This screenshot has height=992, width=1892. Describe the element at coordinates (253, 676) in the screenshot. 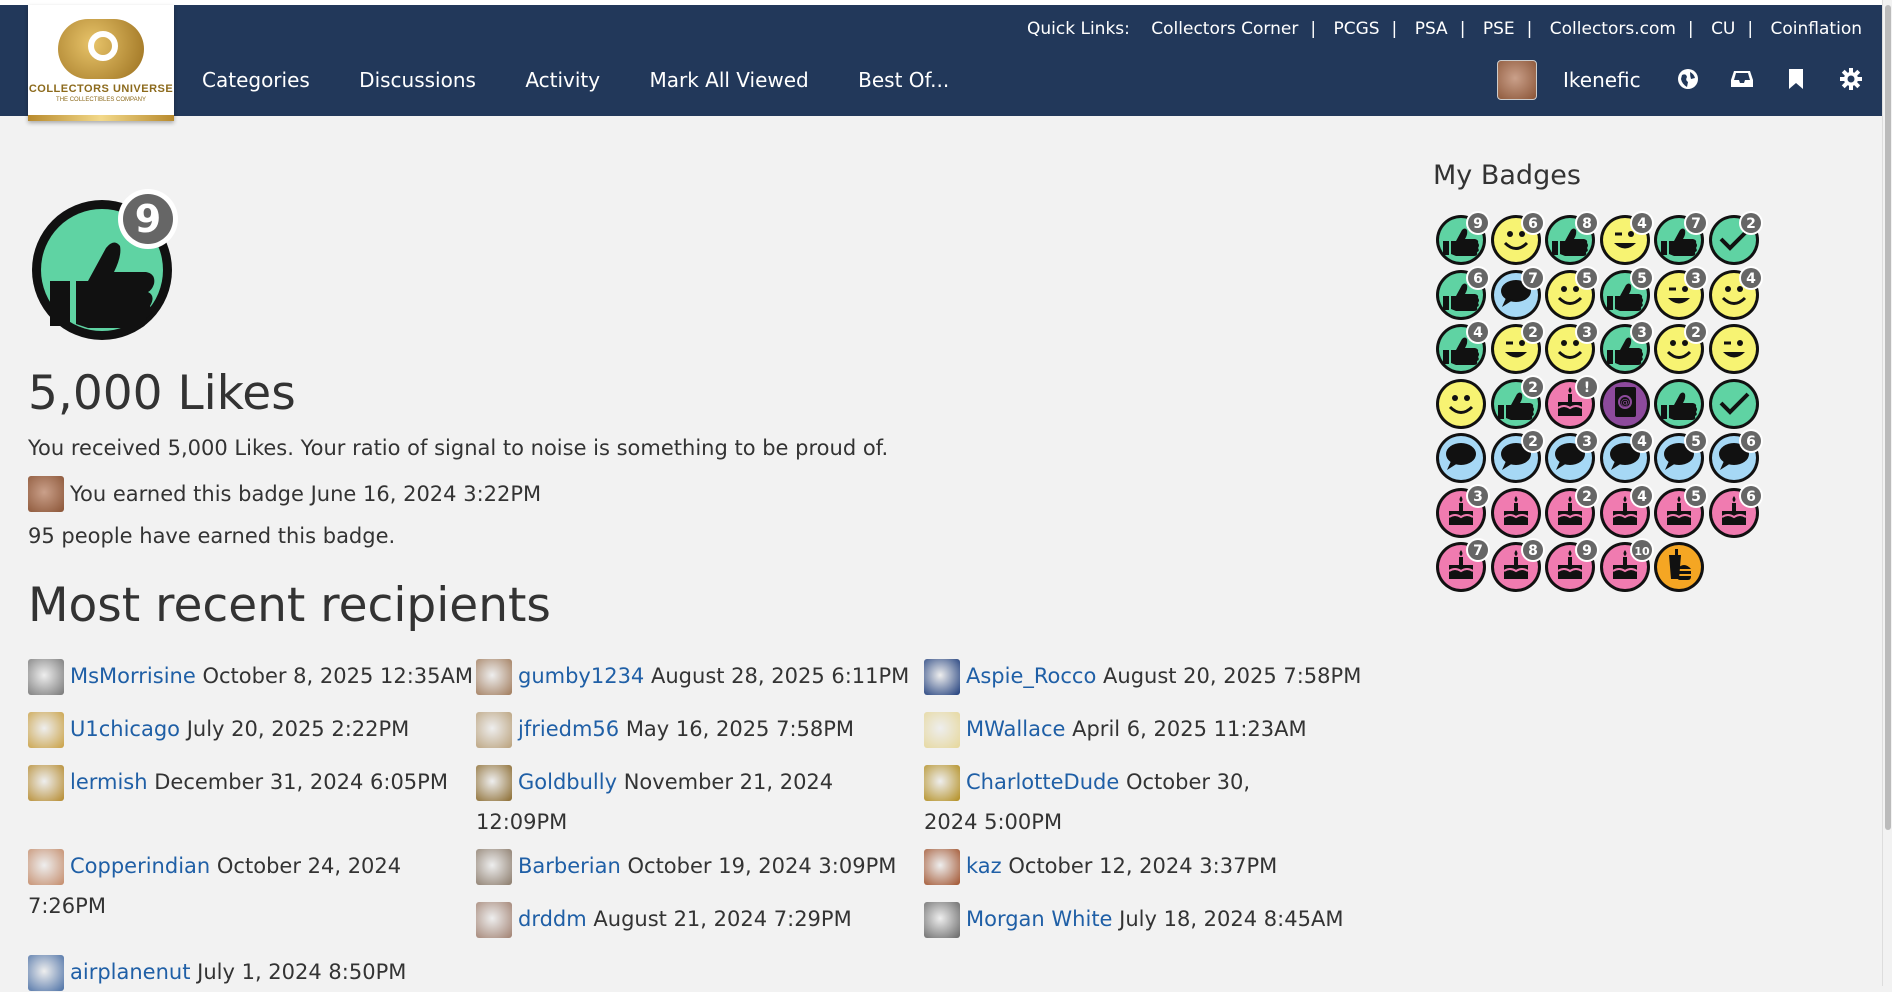

I see `recipient-item: MsMorrisine October 8, 2025 12:35AM` at that location.